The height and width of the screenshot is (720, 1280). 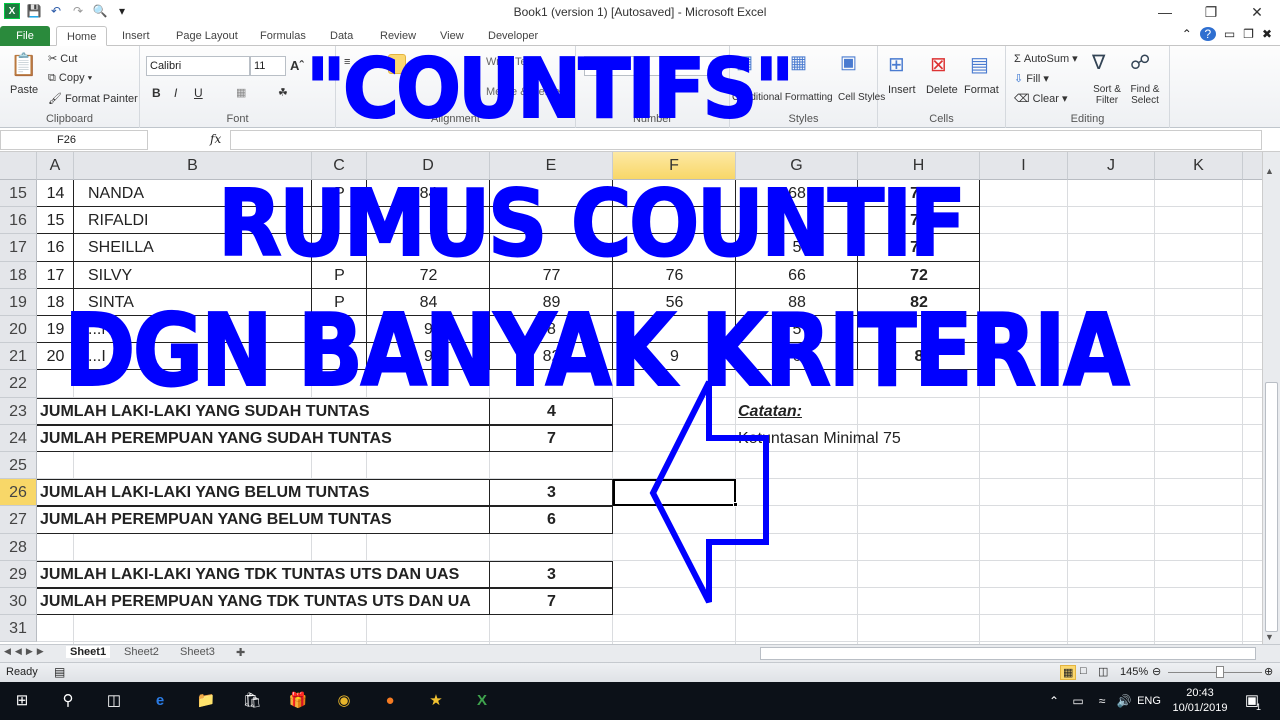 What do you see at coordinates (1268, 671) in the screenshot?
I see `zoom-in-icon: ⊕` at bounding box center [1268, 671].